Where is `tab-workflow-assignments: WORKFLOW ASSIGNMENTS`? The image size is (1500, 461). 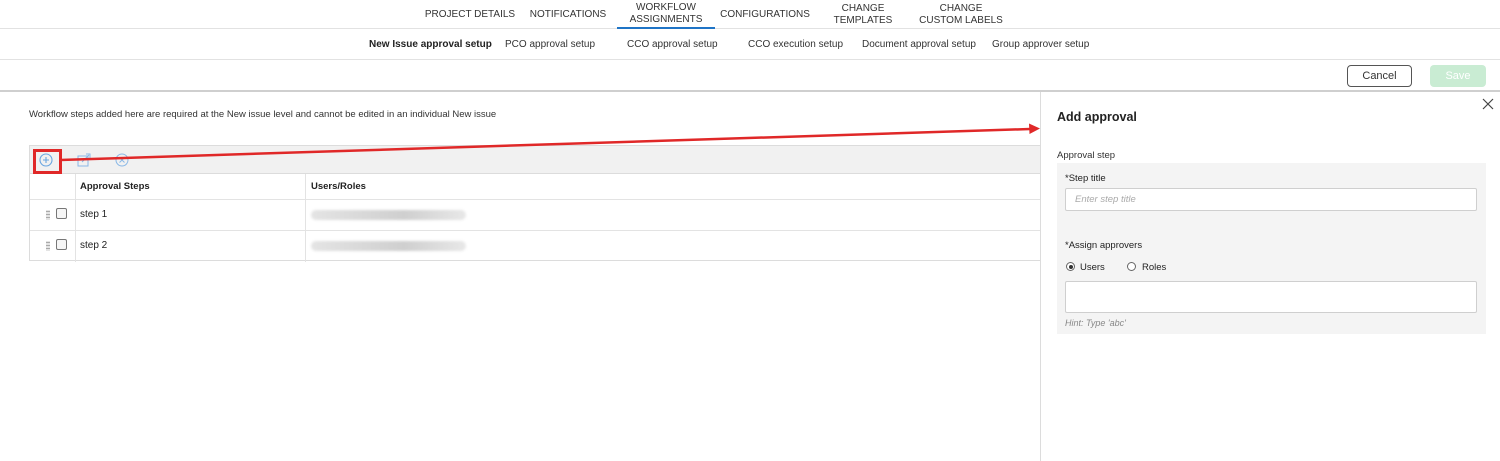
tab-workflow-assignments: WORKFLOW ASSIGNMENTS is located at coordinates (666, 14).